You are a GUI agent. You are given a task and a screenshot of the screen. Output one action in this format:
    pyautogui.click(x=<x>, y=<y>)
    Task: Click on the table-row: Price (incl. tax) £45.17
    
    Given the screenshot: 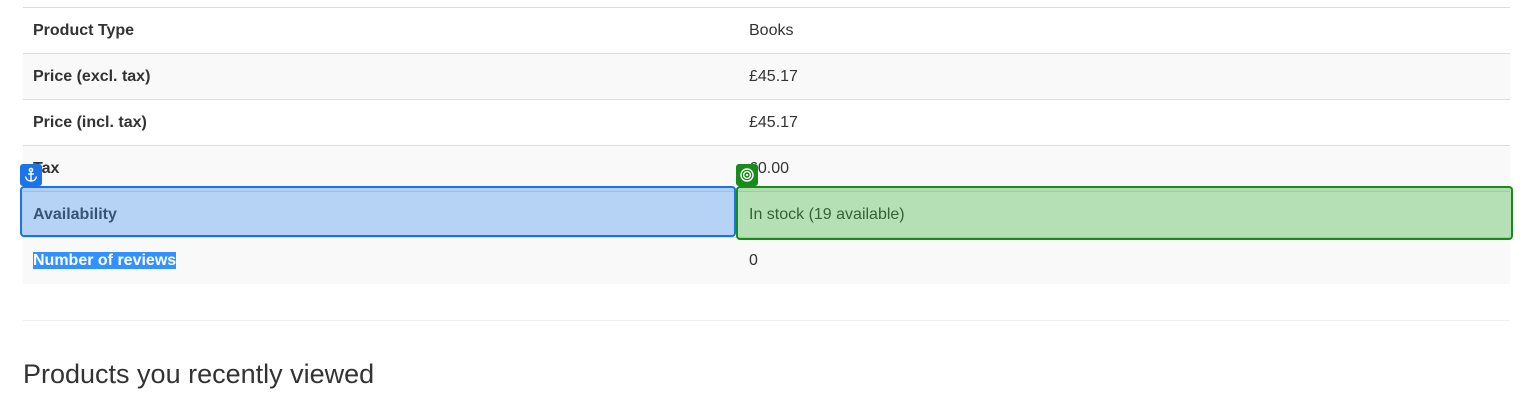 What is the action you would take?
    pyautogui.click(x=766, y=122)
    